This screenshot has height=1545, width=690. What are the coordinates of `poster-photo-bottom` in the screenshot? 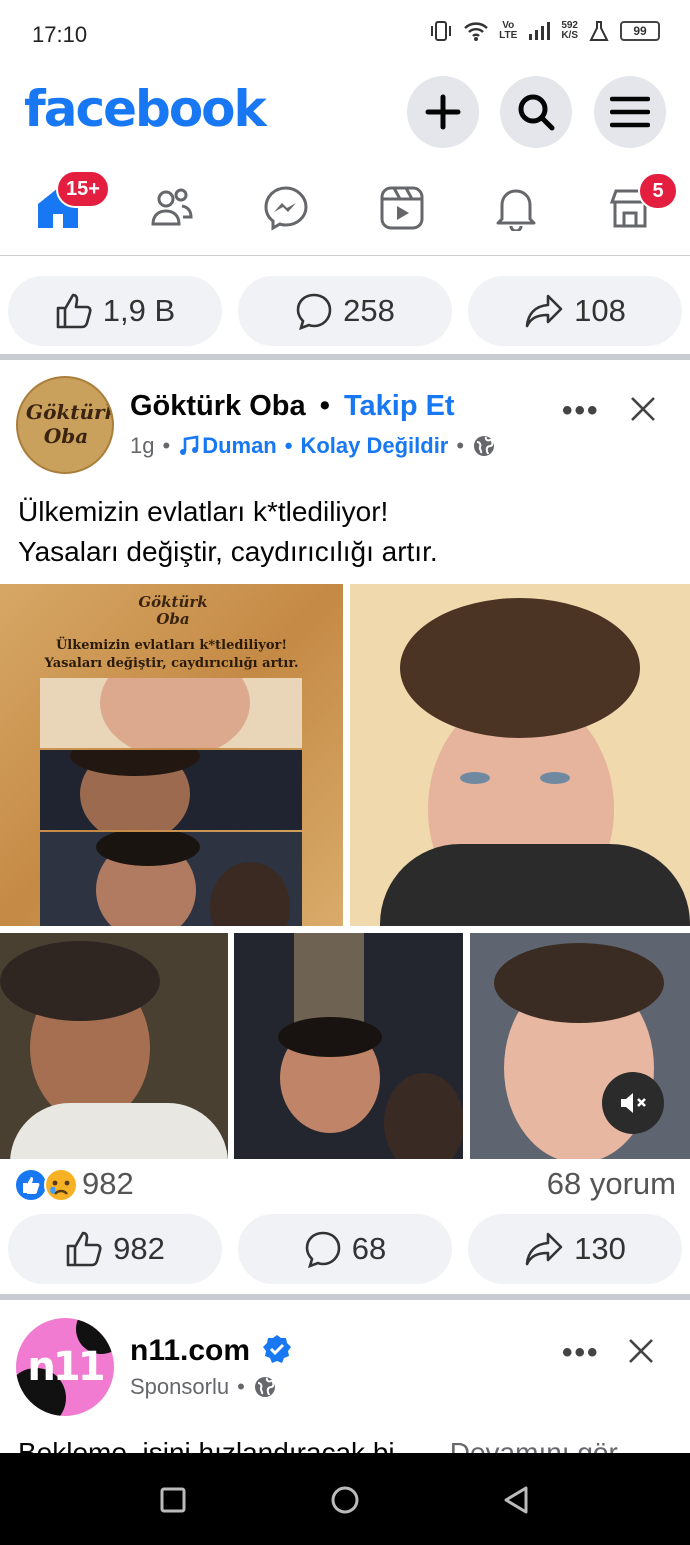 It's located at (171, 879).